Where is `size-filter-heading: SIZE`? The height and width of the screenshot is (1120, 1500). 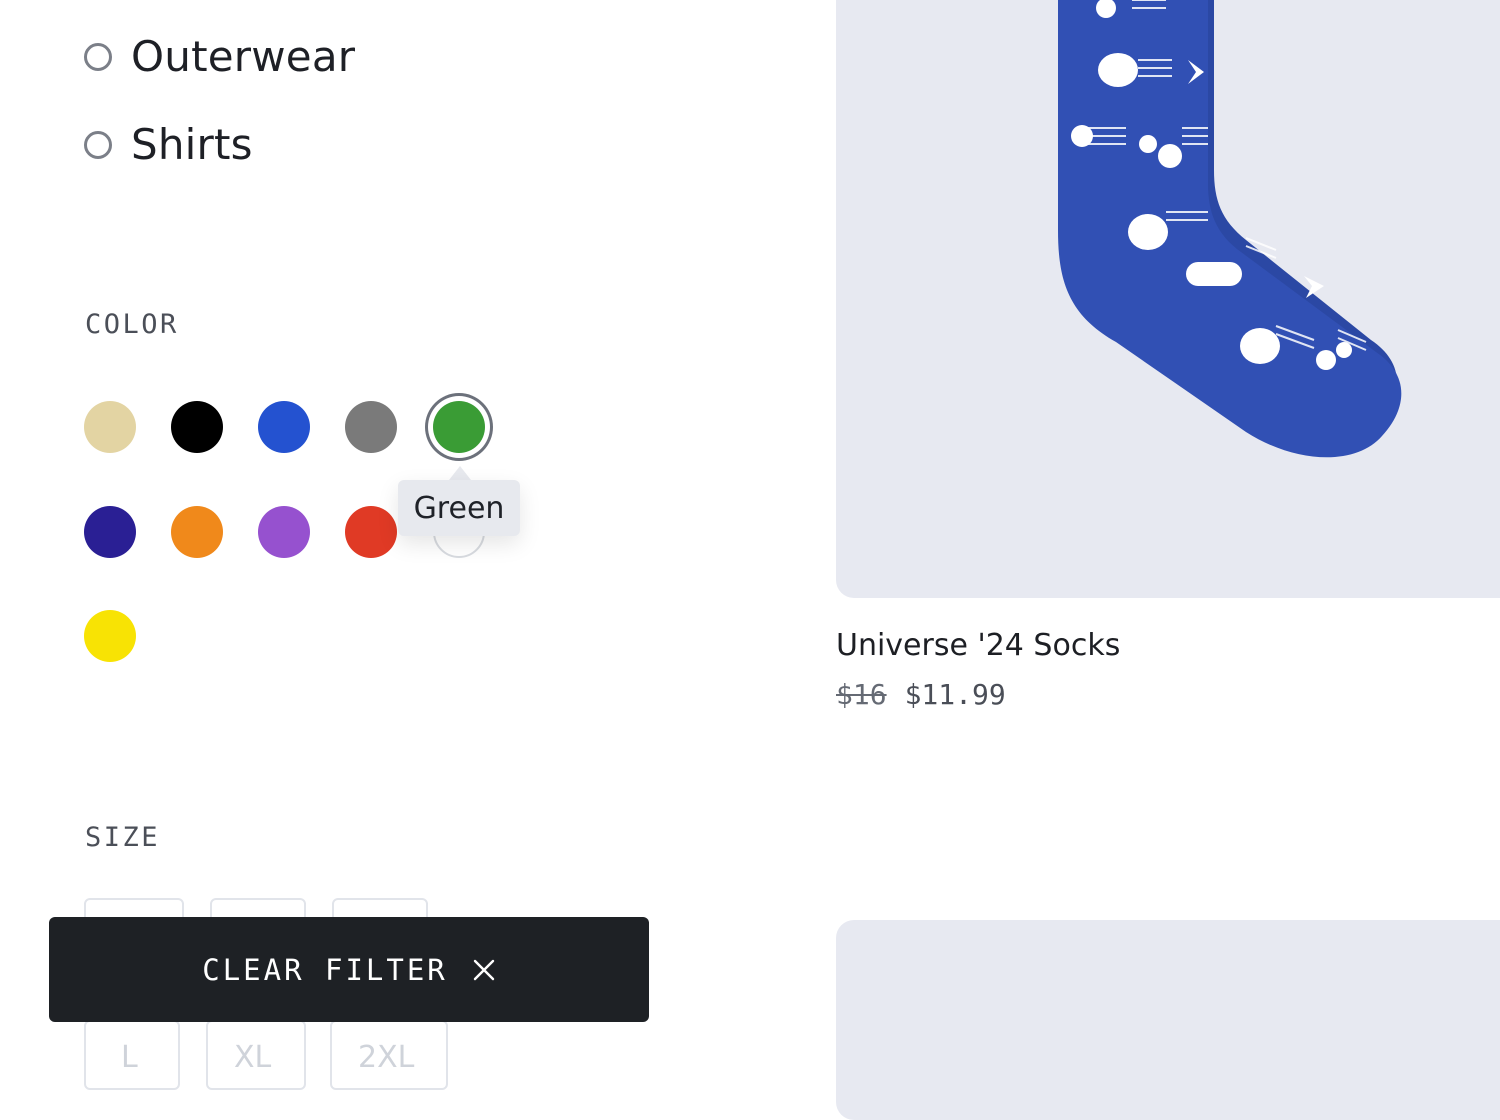 size-filter-heading: SIZE is located at coordinates (123, 837).